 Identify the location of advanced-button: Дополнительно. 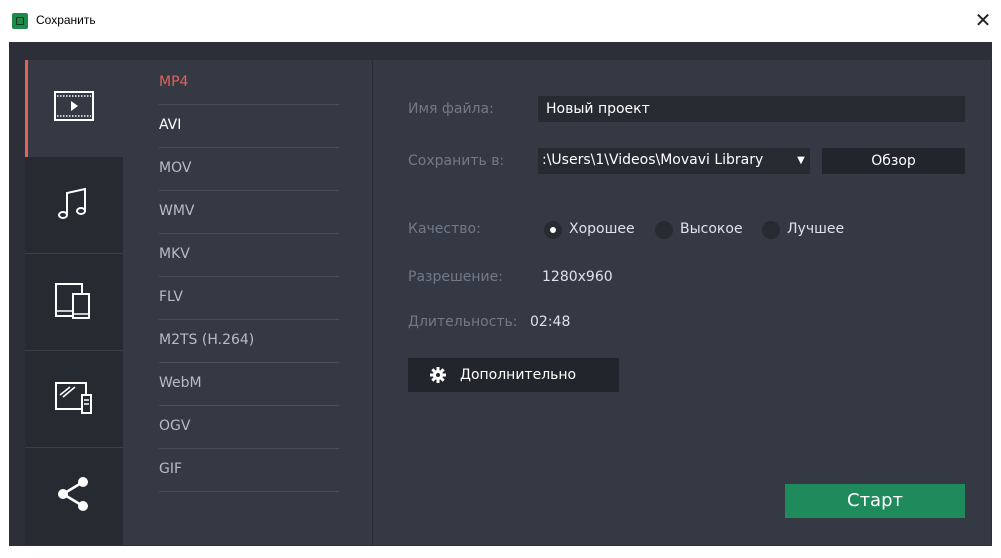
(513, 375).